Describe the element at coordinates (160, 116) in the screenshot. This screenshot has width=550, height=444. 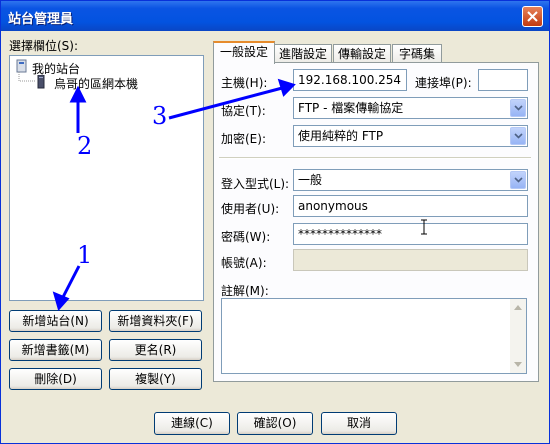
I see `annotation-number-3: 3` at that location.